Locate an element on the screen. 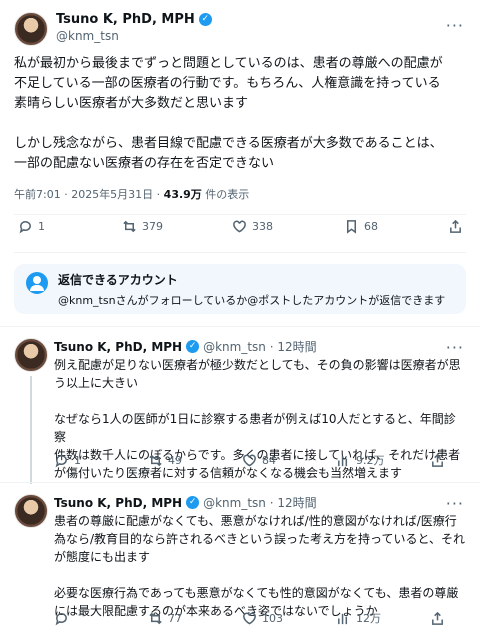 The height and width of the screenshot is (640, 480). retweet-count: 77 is located at coordinates (175, 618).